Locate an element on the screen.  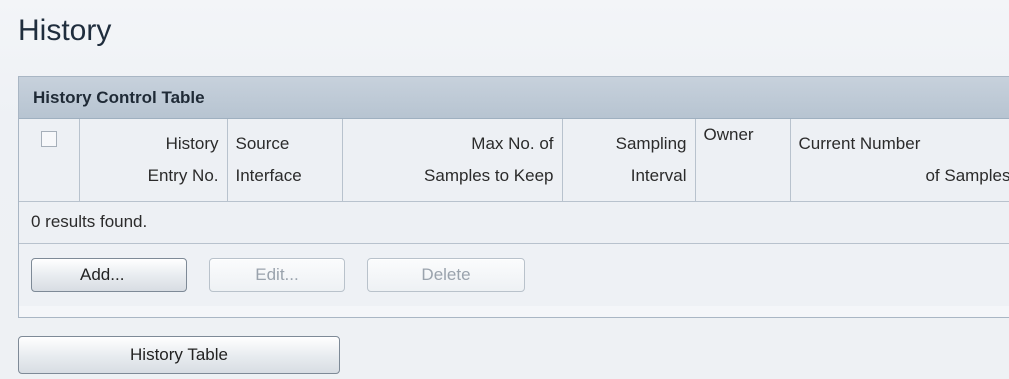
column-label-line2: Entry No. is located at coordinates (183, 175).